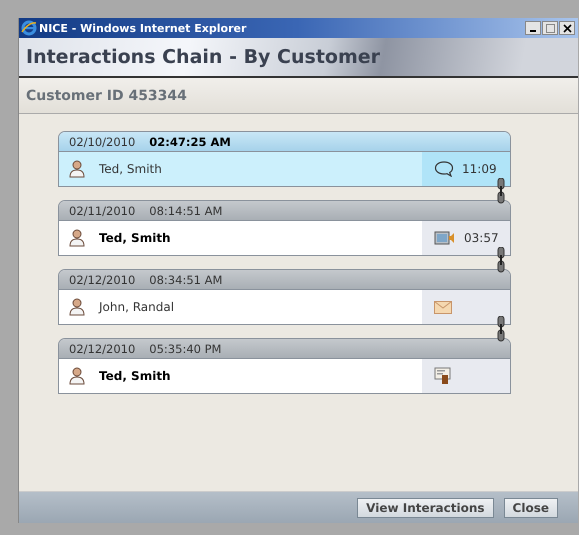 The height and width of the screenshot is (535, 579). Describe the element at coordinates (443, 307) in the screenshot. I see `envelope-icon` at that location.